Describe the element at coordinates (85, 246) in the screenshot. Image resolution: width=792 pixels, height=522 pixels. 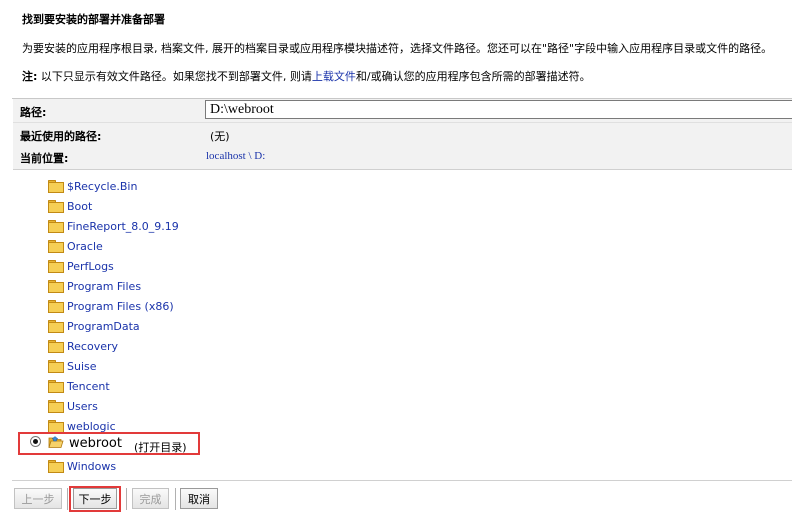
I see `folder-link: Oracle` at that location.